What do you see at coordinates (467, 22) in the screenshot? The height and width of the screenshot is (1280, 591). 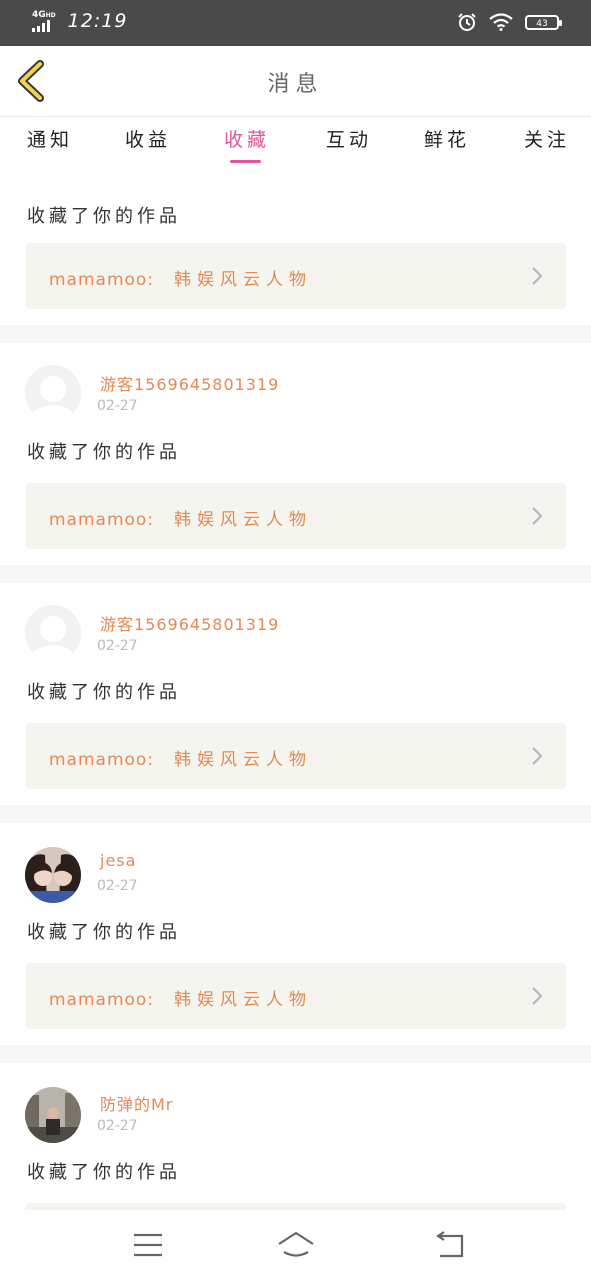 I see `alarm-icon` at bounding box center [467, 22].